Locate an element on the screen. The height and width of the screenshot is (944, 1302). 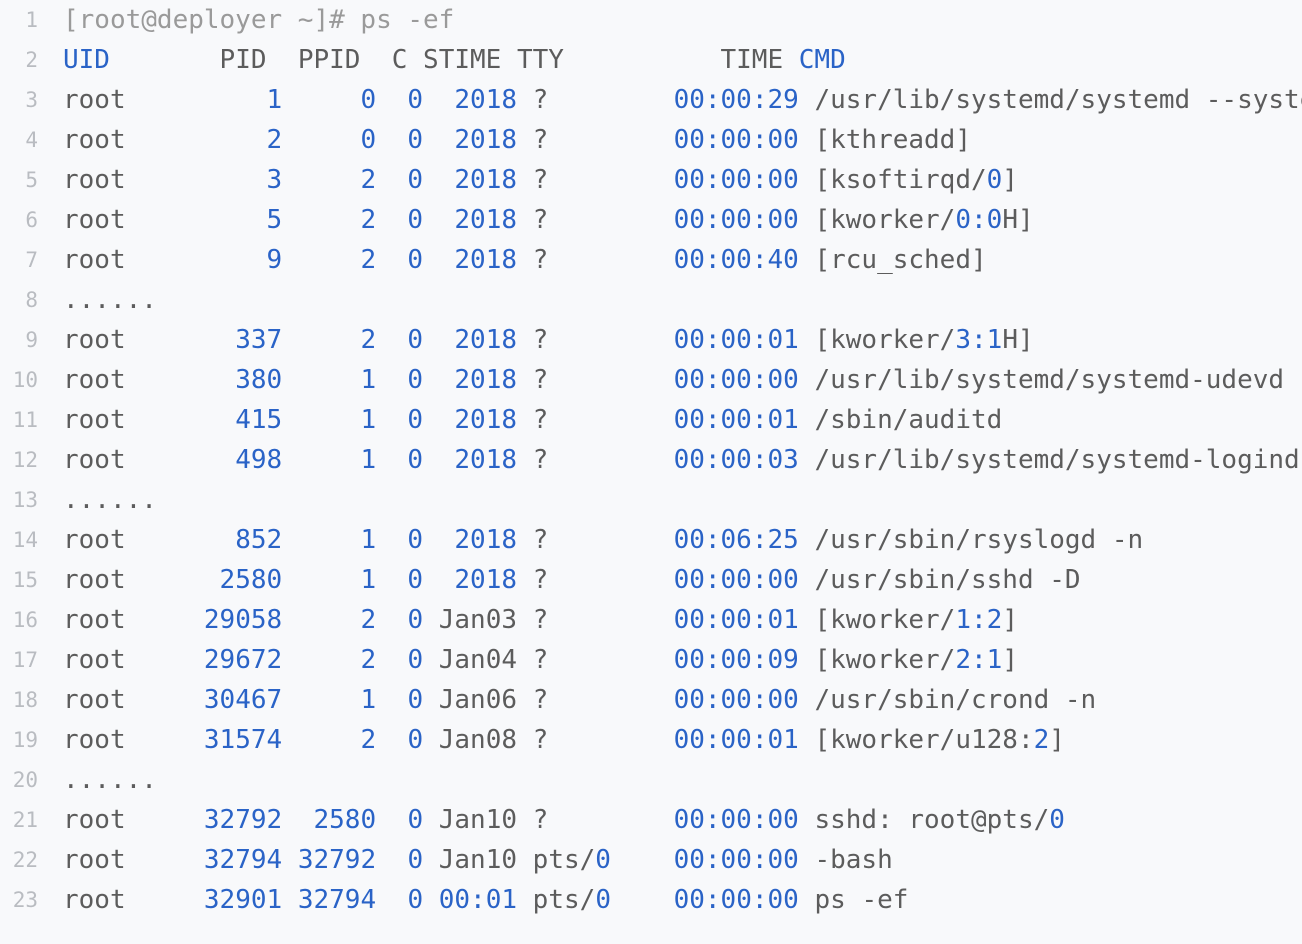
shell-prompt: [root@deployer ~]# ps -ef is located at coordinates (259, 20).